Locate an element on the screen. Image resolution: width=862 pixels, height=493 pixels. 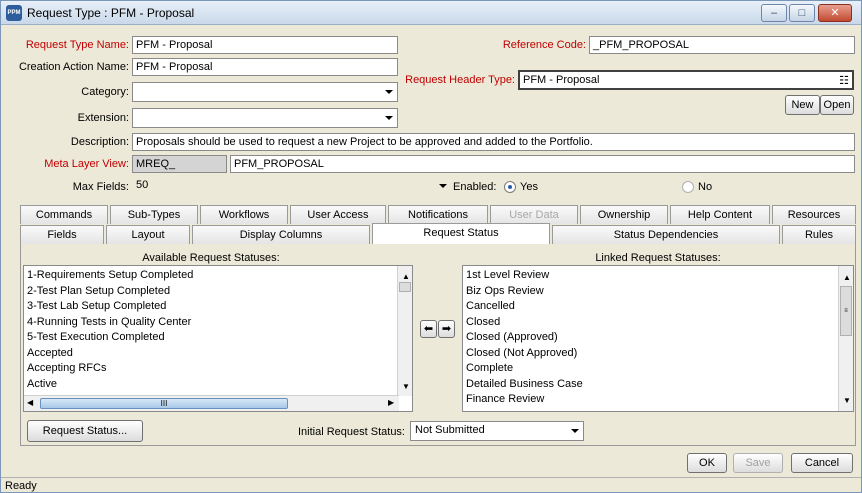
meta-layer-prefix-field: MREQ_ is located at coordinates (179, 164).